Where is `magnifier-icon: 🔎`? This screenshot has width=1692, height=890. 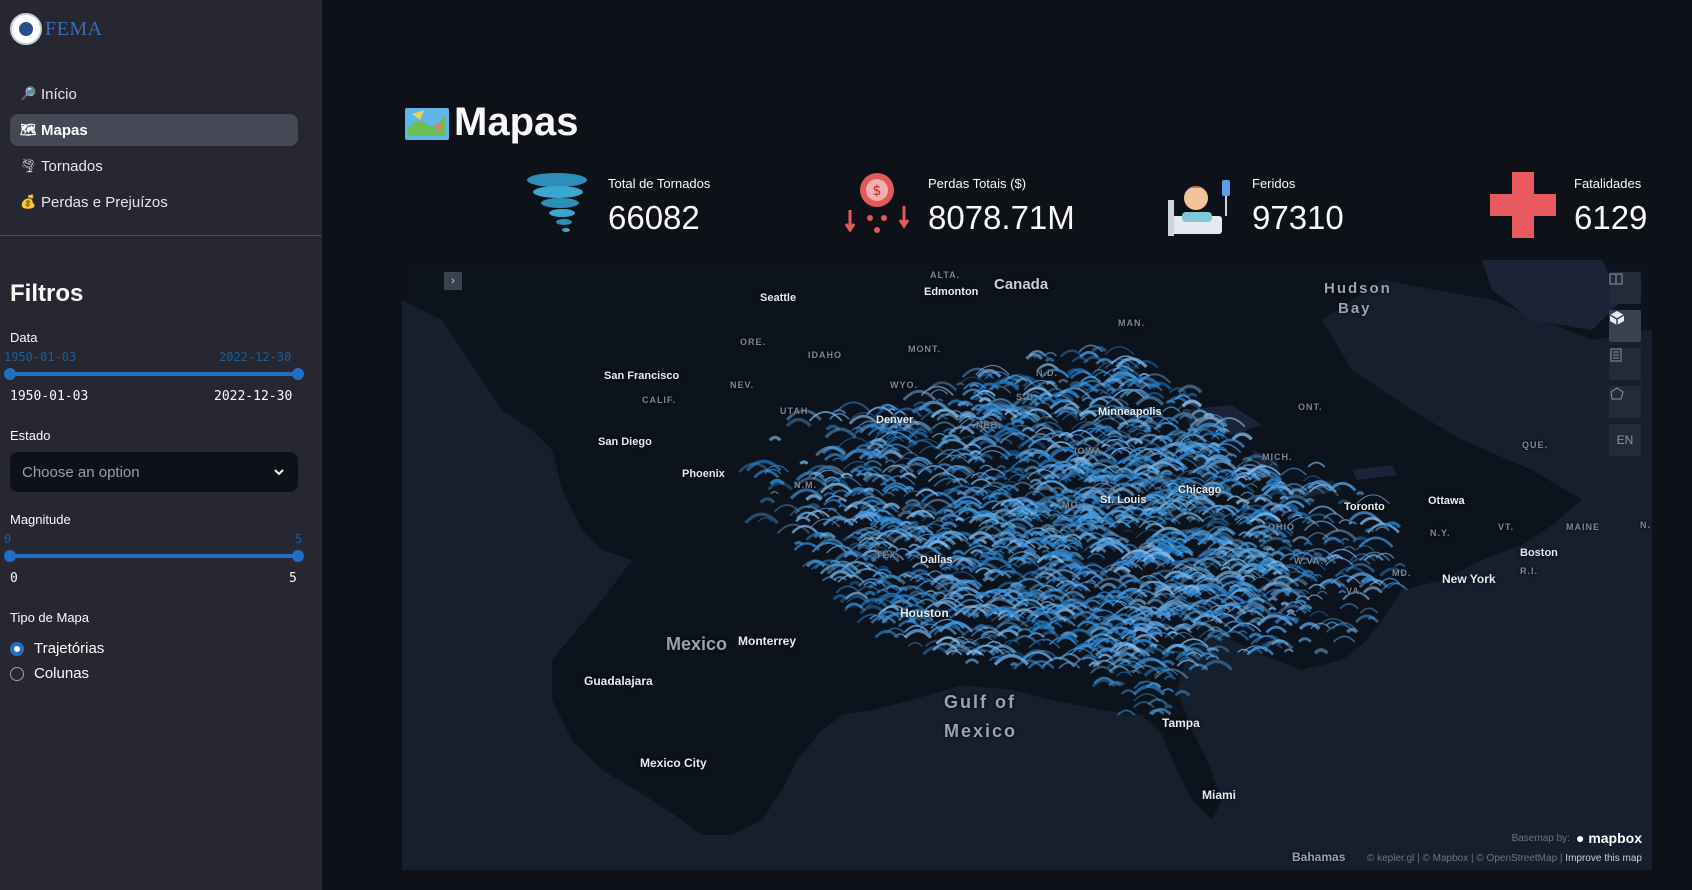 magnifier-icon: 🔎 is located at coordinates (28, 93).